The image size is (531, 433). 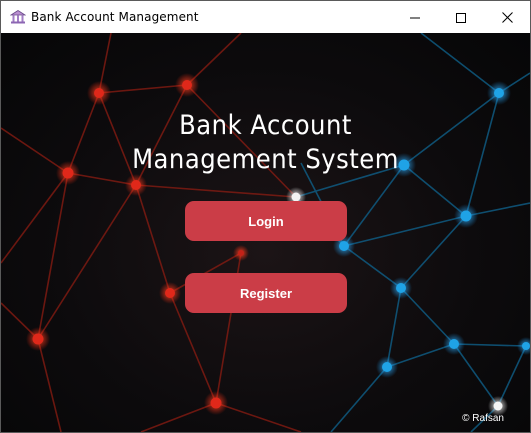 I want to click on maximize-icon, so click(x=461, y=17).